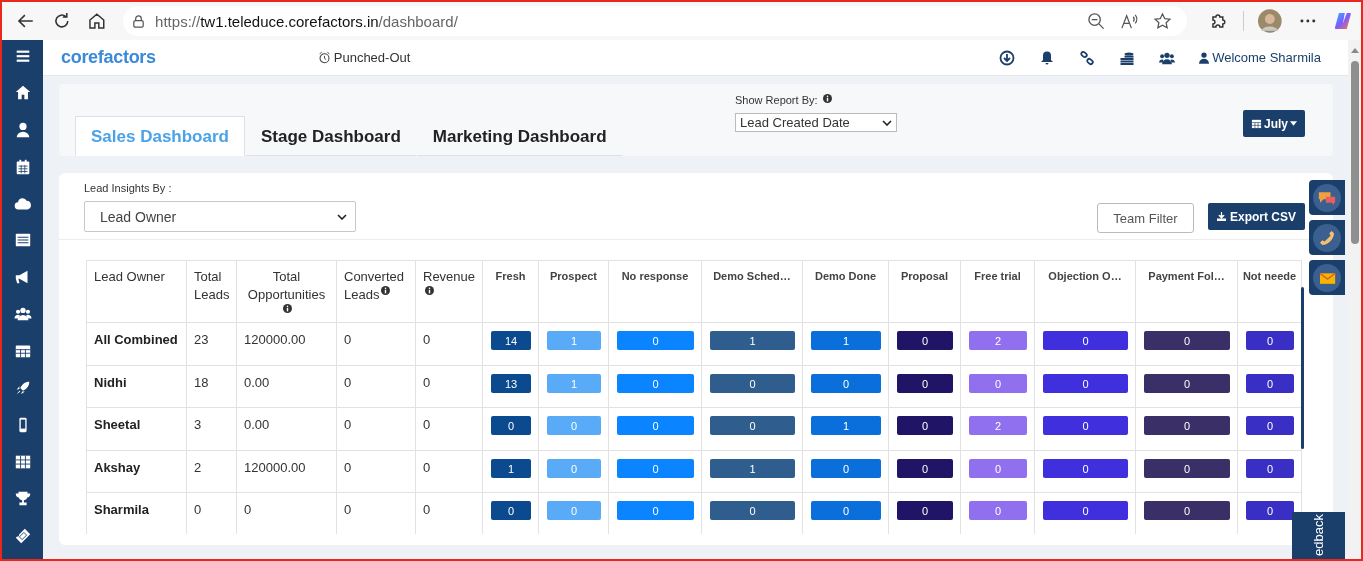  What do you see at coordinates (510, 291) in the screenshot?
I see `column-header: Fresh` at bounding box center [510, 291].